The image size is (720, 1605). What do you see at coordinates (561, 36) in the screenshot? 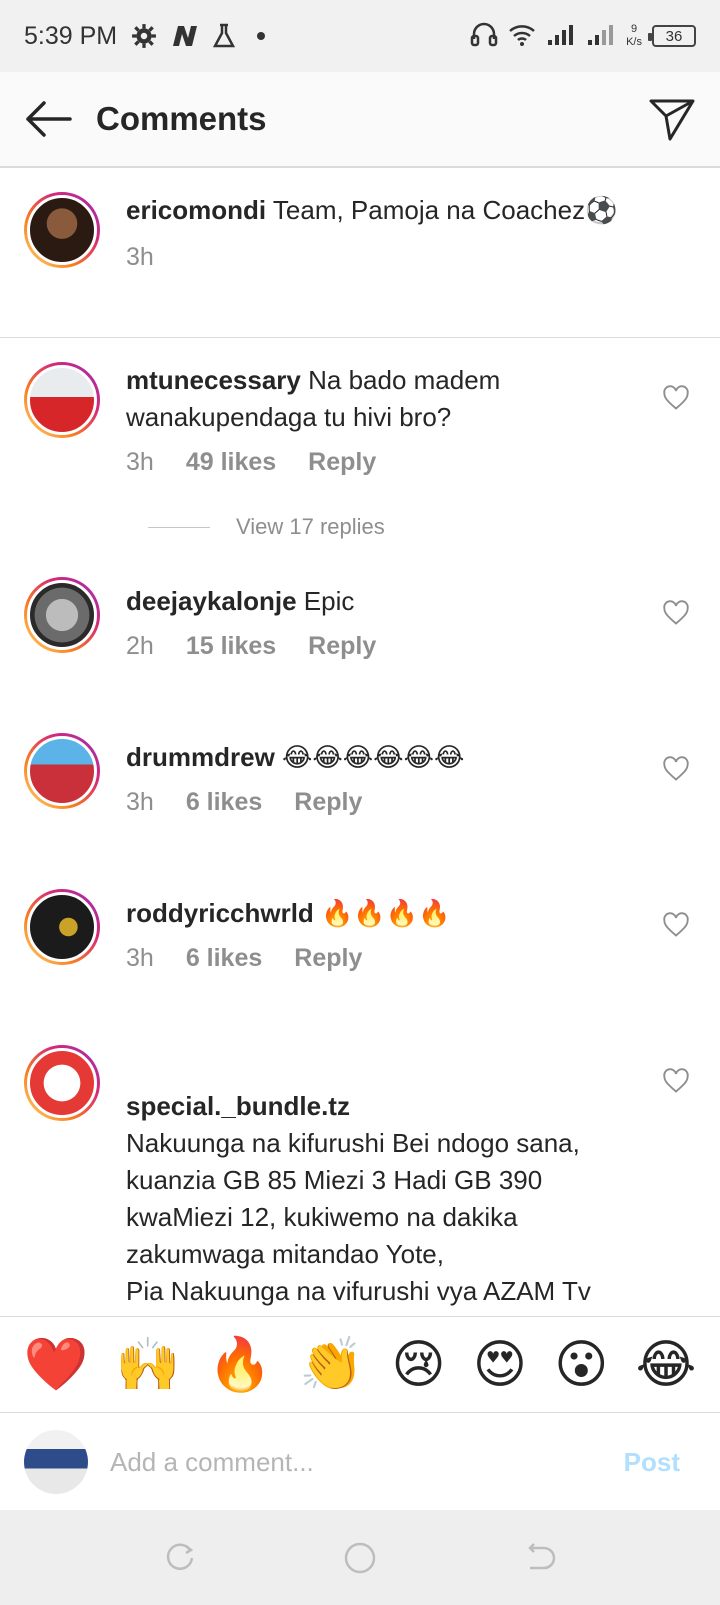
I see `signal-icon` at bounding box center [561, 36].